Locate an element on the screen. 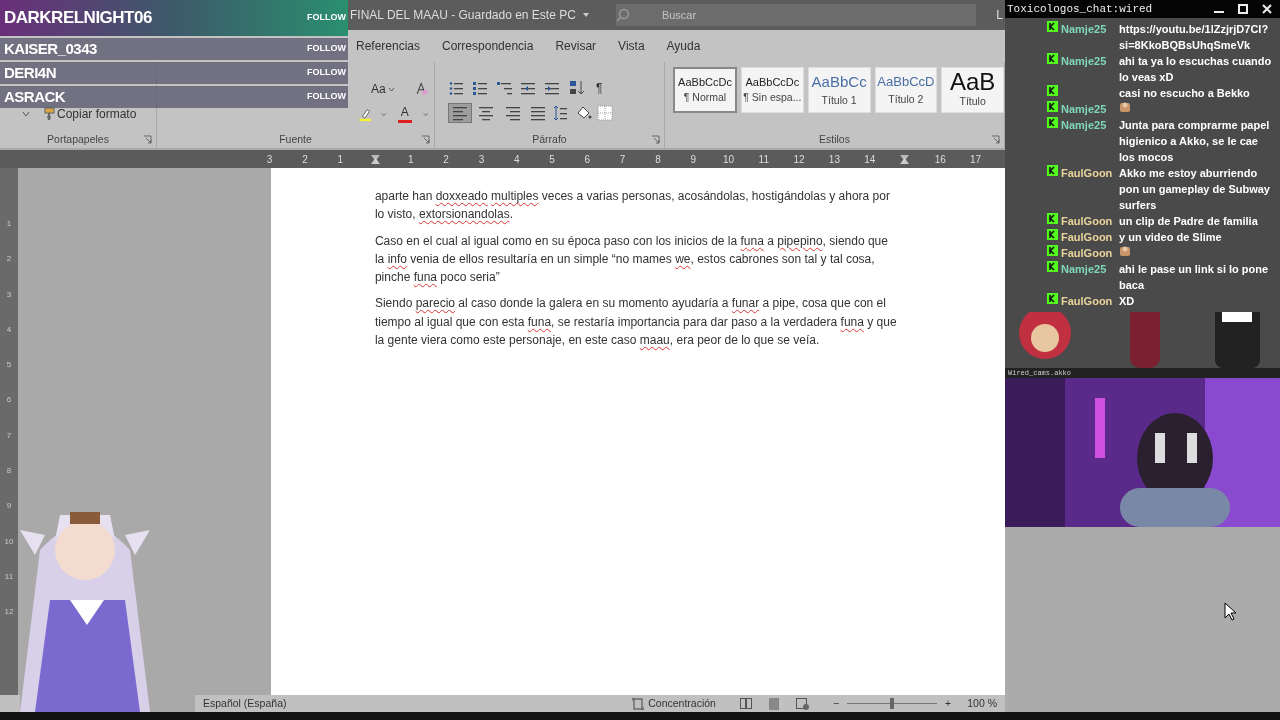  close-icon is located at coordinates (1267, 9).